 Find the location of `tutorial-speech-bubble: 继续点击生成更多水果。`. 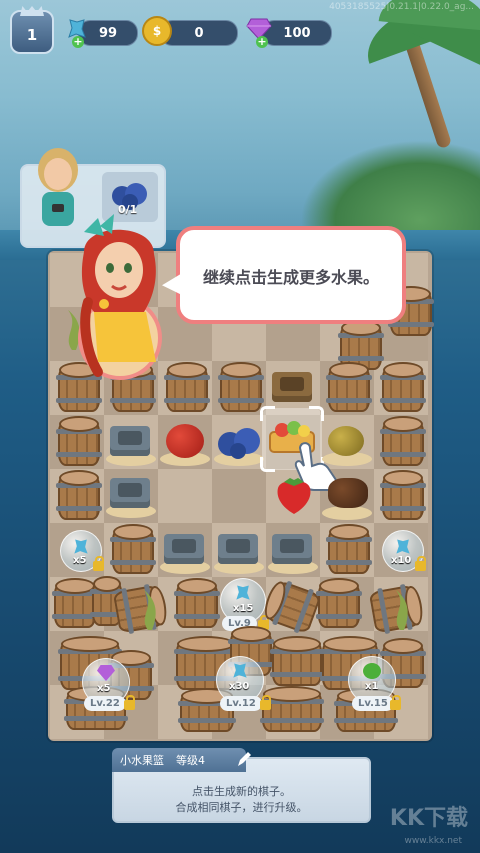

tutorial-speech-bubble: 继续点击生成更多水果。 is located at coordinates (291, 275).